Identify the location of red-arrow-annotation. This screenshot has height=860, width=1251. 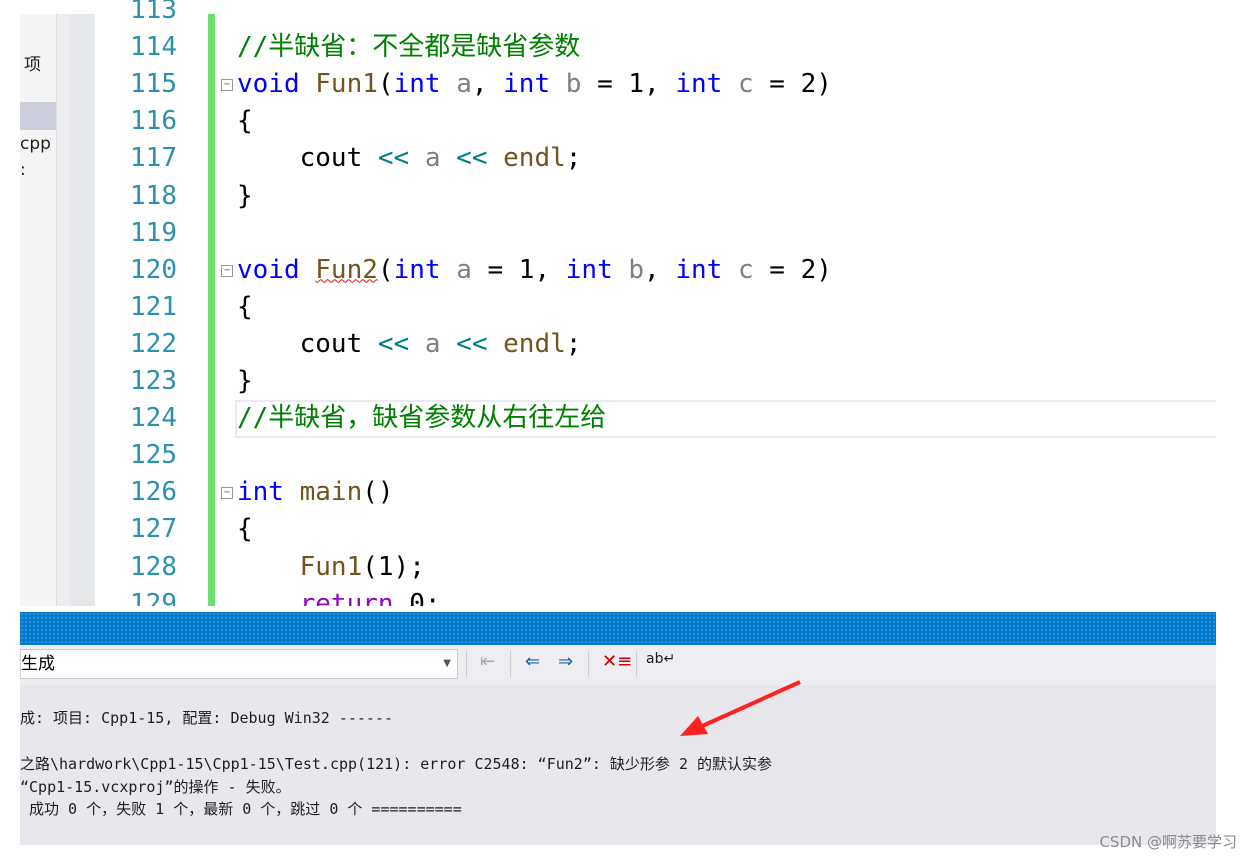
(740, 708).